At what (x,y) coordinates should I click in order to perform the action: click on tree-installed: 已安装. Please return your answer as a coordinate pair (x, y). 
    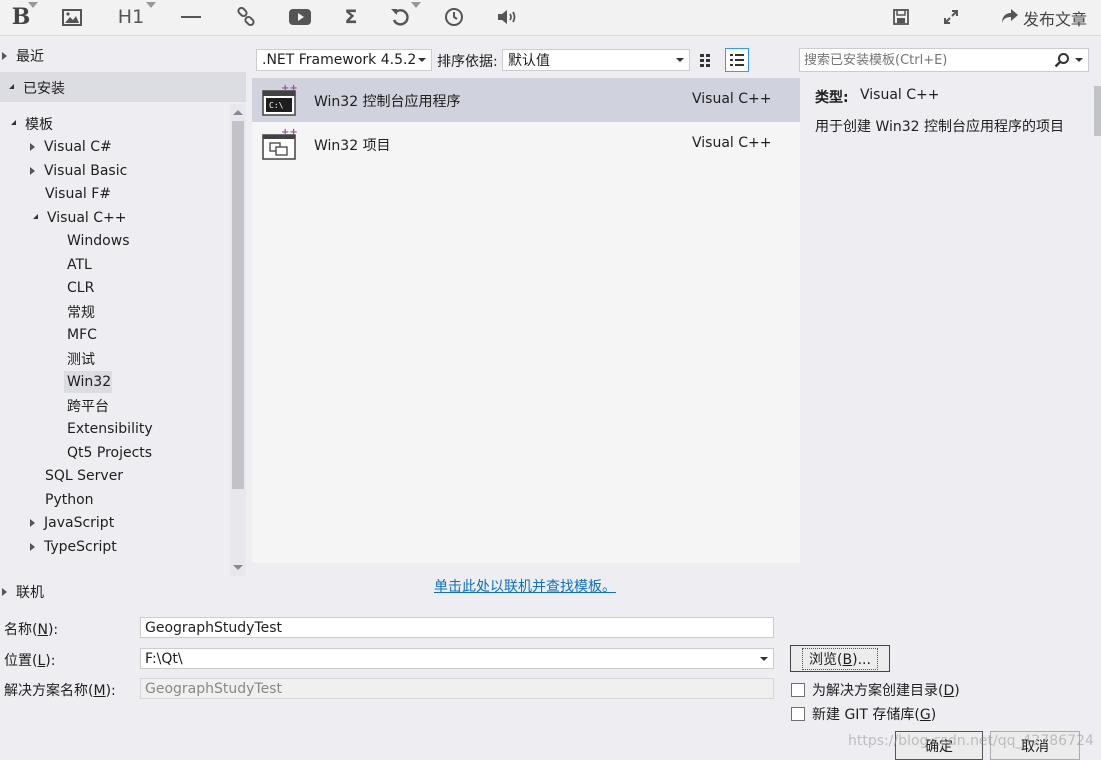
    Looking at the image, I should click on (34, 87).